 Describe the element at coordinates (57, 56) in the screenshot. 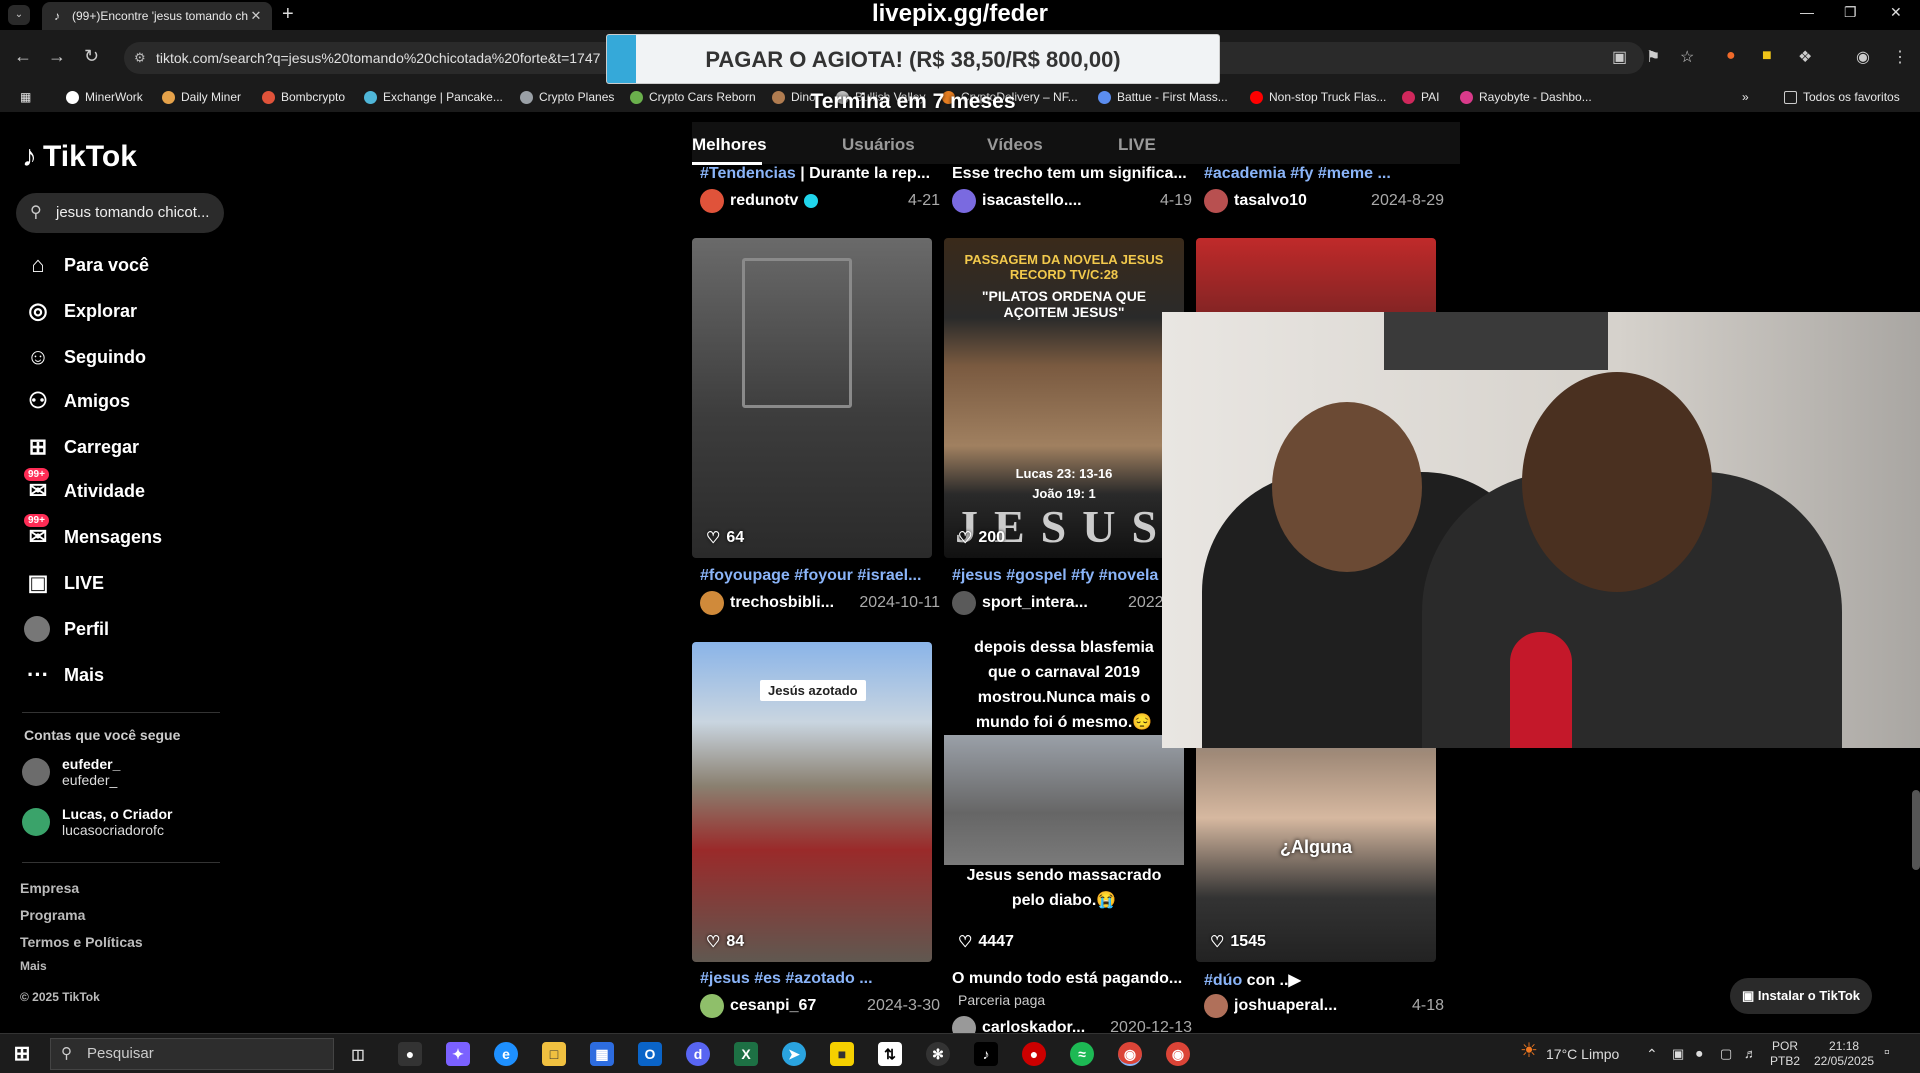

I see `forward-icon: →` at that location.